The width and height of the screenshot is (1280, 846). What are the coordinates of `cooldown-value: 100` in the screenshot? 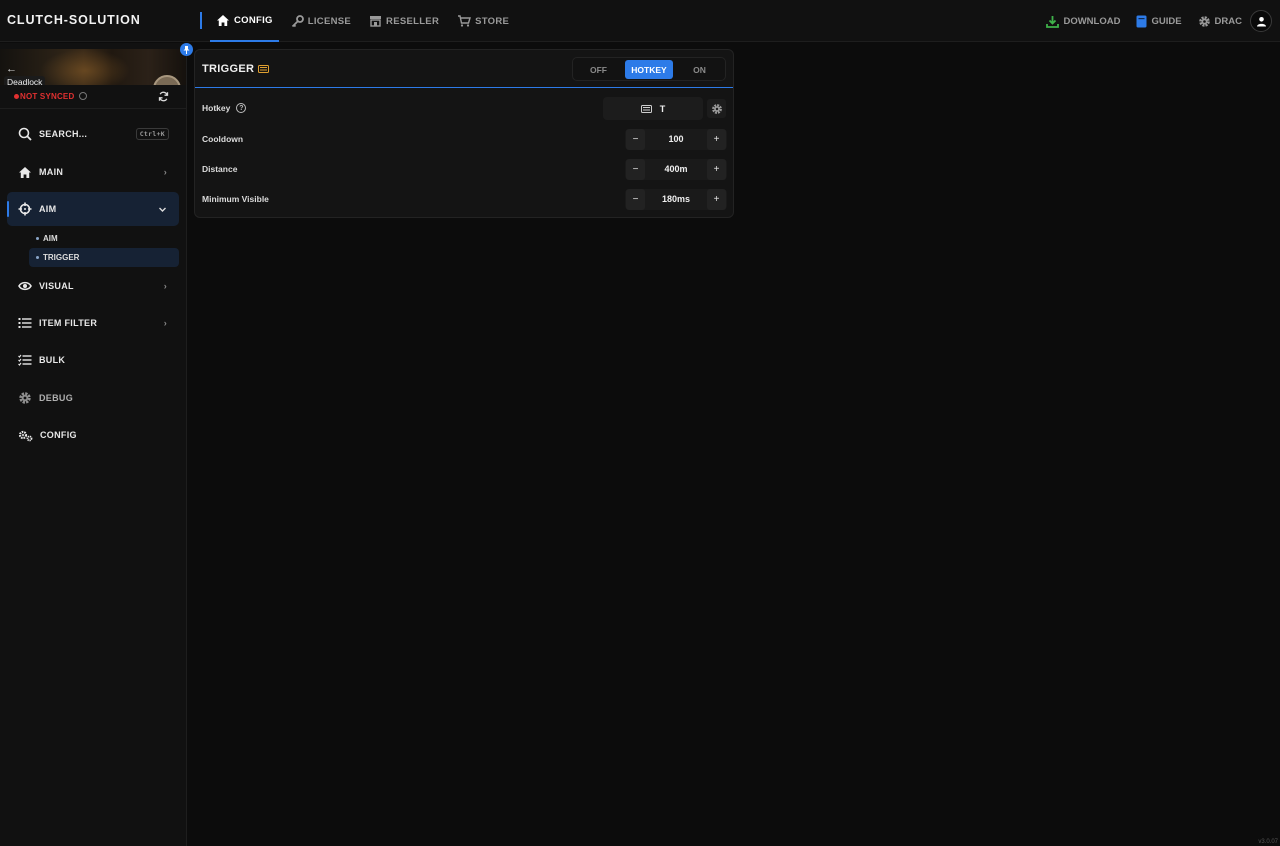 It's located at (676, 139).